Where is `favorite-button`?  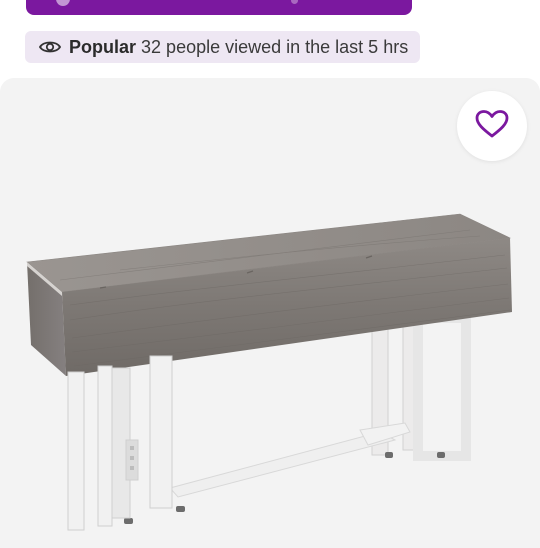 favorite-button is located at coordinates (492, 126).